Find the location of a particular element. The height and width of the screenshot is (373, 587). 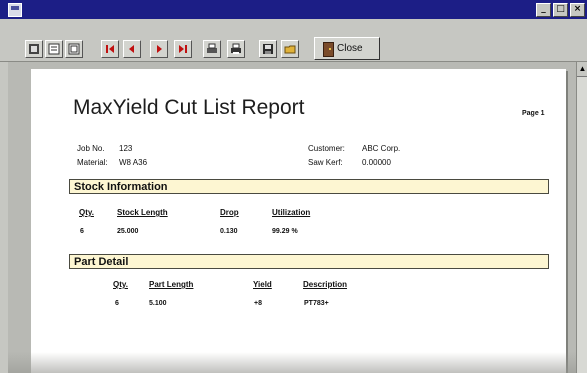

close-button: Close is located at coordinates (347, 48).